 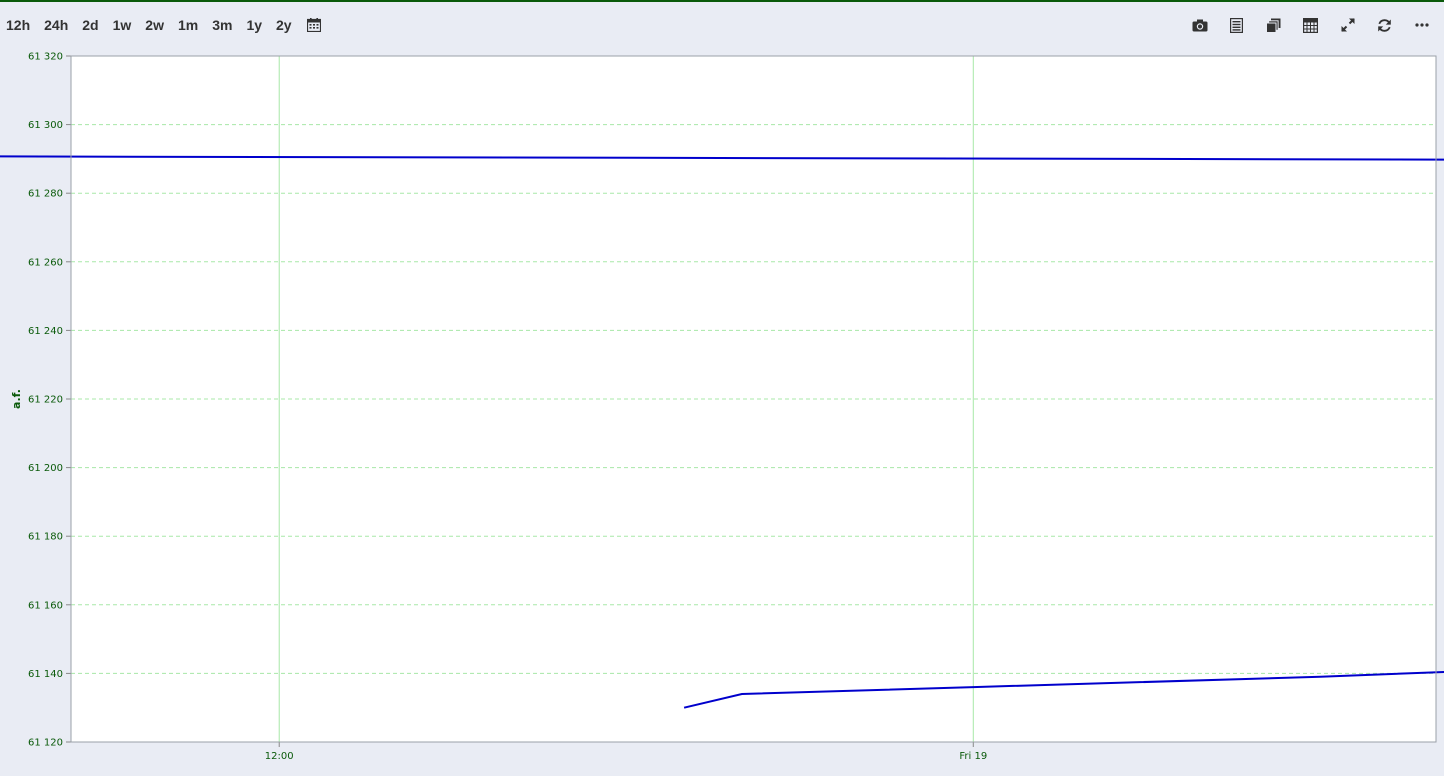 I want to click on y-tick-label: 61 260, so click(x=45, y=262).